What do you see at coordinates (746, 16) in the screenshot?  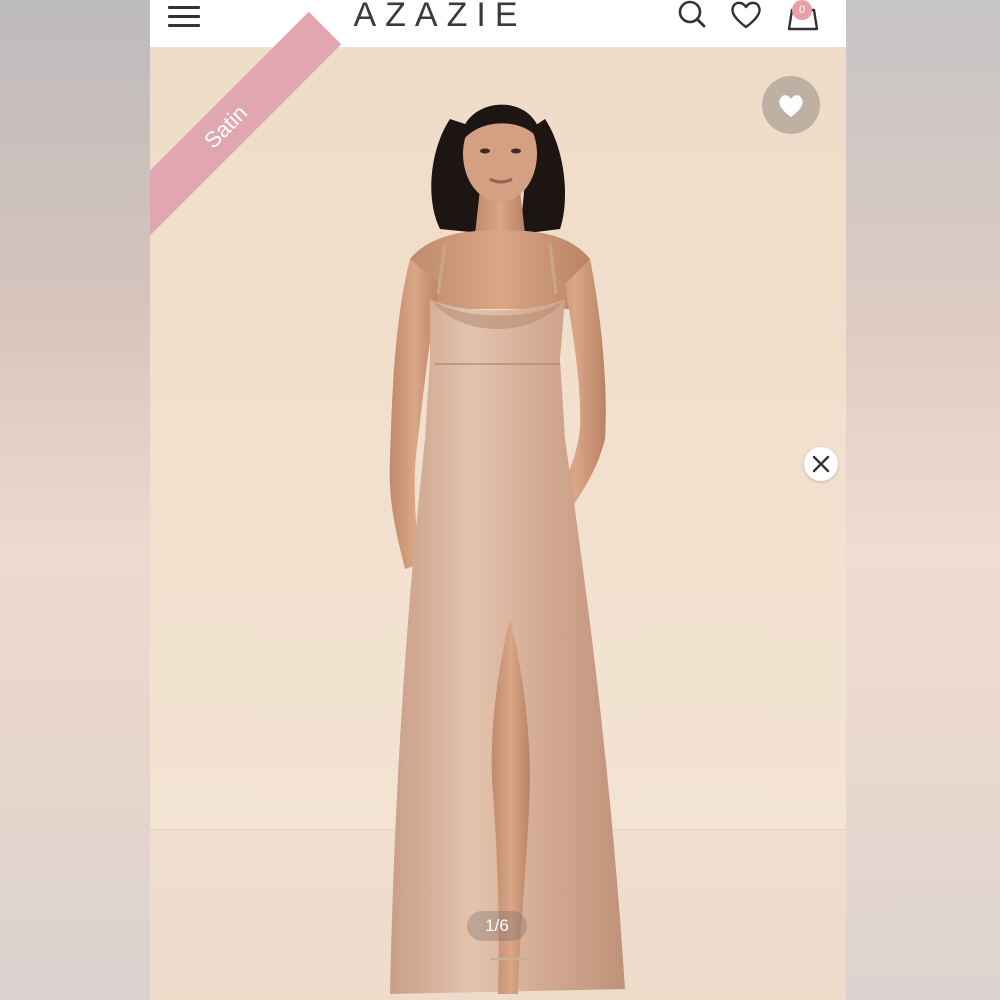 I see `heart-icon` at bounding box center [746, 16].